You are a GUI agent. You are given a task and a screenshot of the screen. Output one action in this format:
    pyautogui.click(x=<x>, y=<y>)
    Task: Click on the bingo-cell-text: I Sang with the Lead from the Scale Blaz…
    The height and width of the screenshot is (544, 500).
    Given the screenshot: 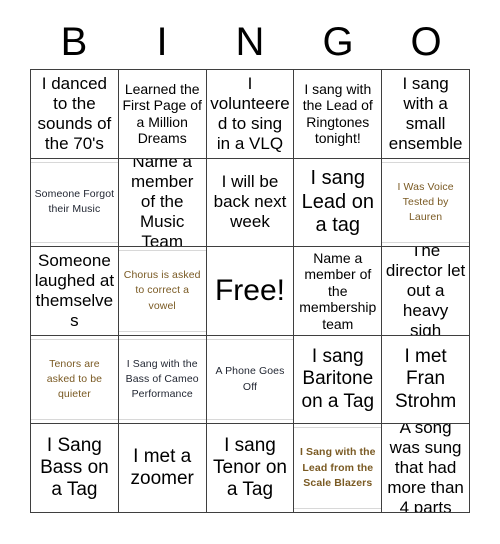 What is the action you would take?
    pyautogui.click(x=337, y=467)
    